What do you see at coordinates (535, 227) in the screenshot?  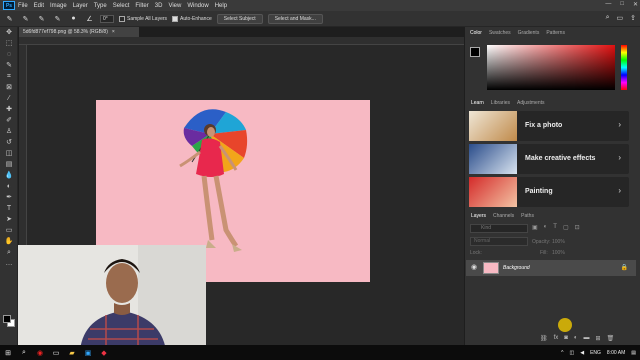 I see `pixel-filter-icon: ▣` at bounding box center [535, 227].